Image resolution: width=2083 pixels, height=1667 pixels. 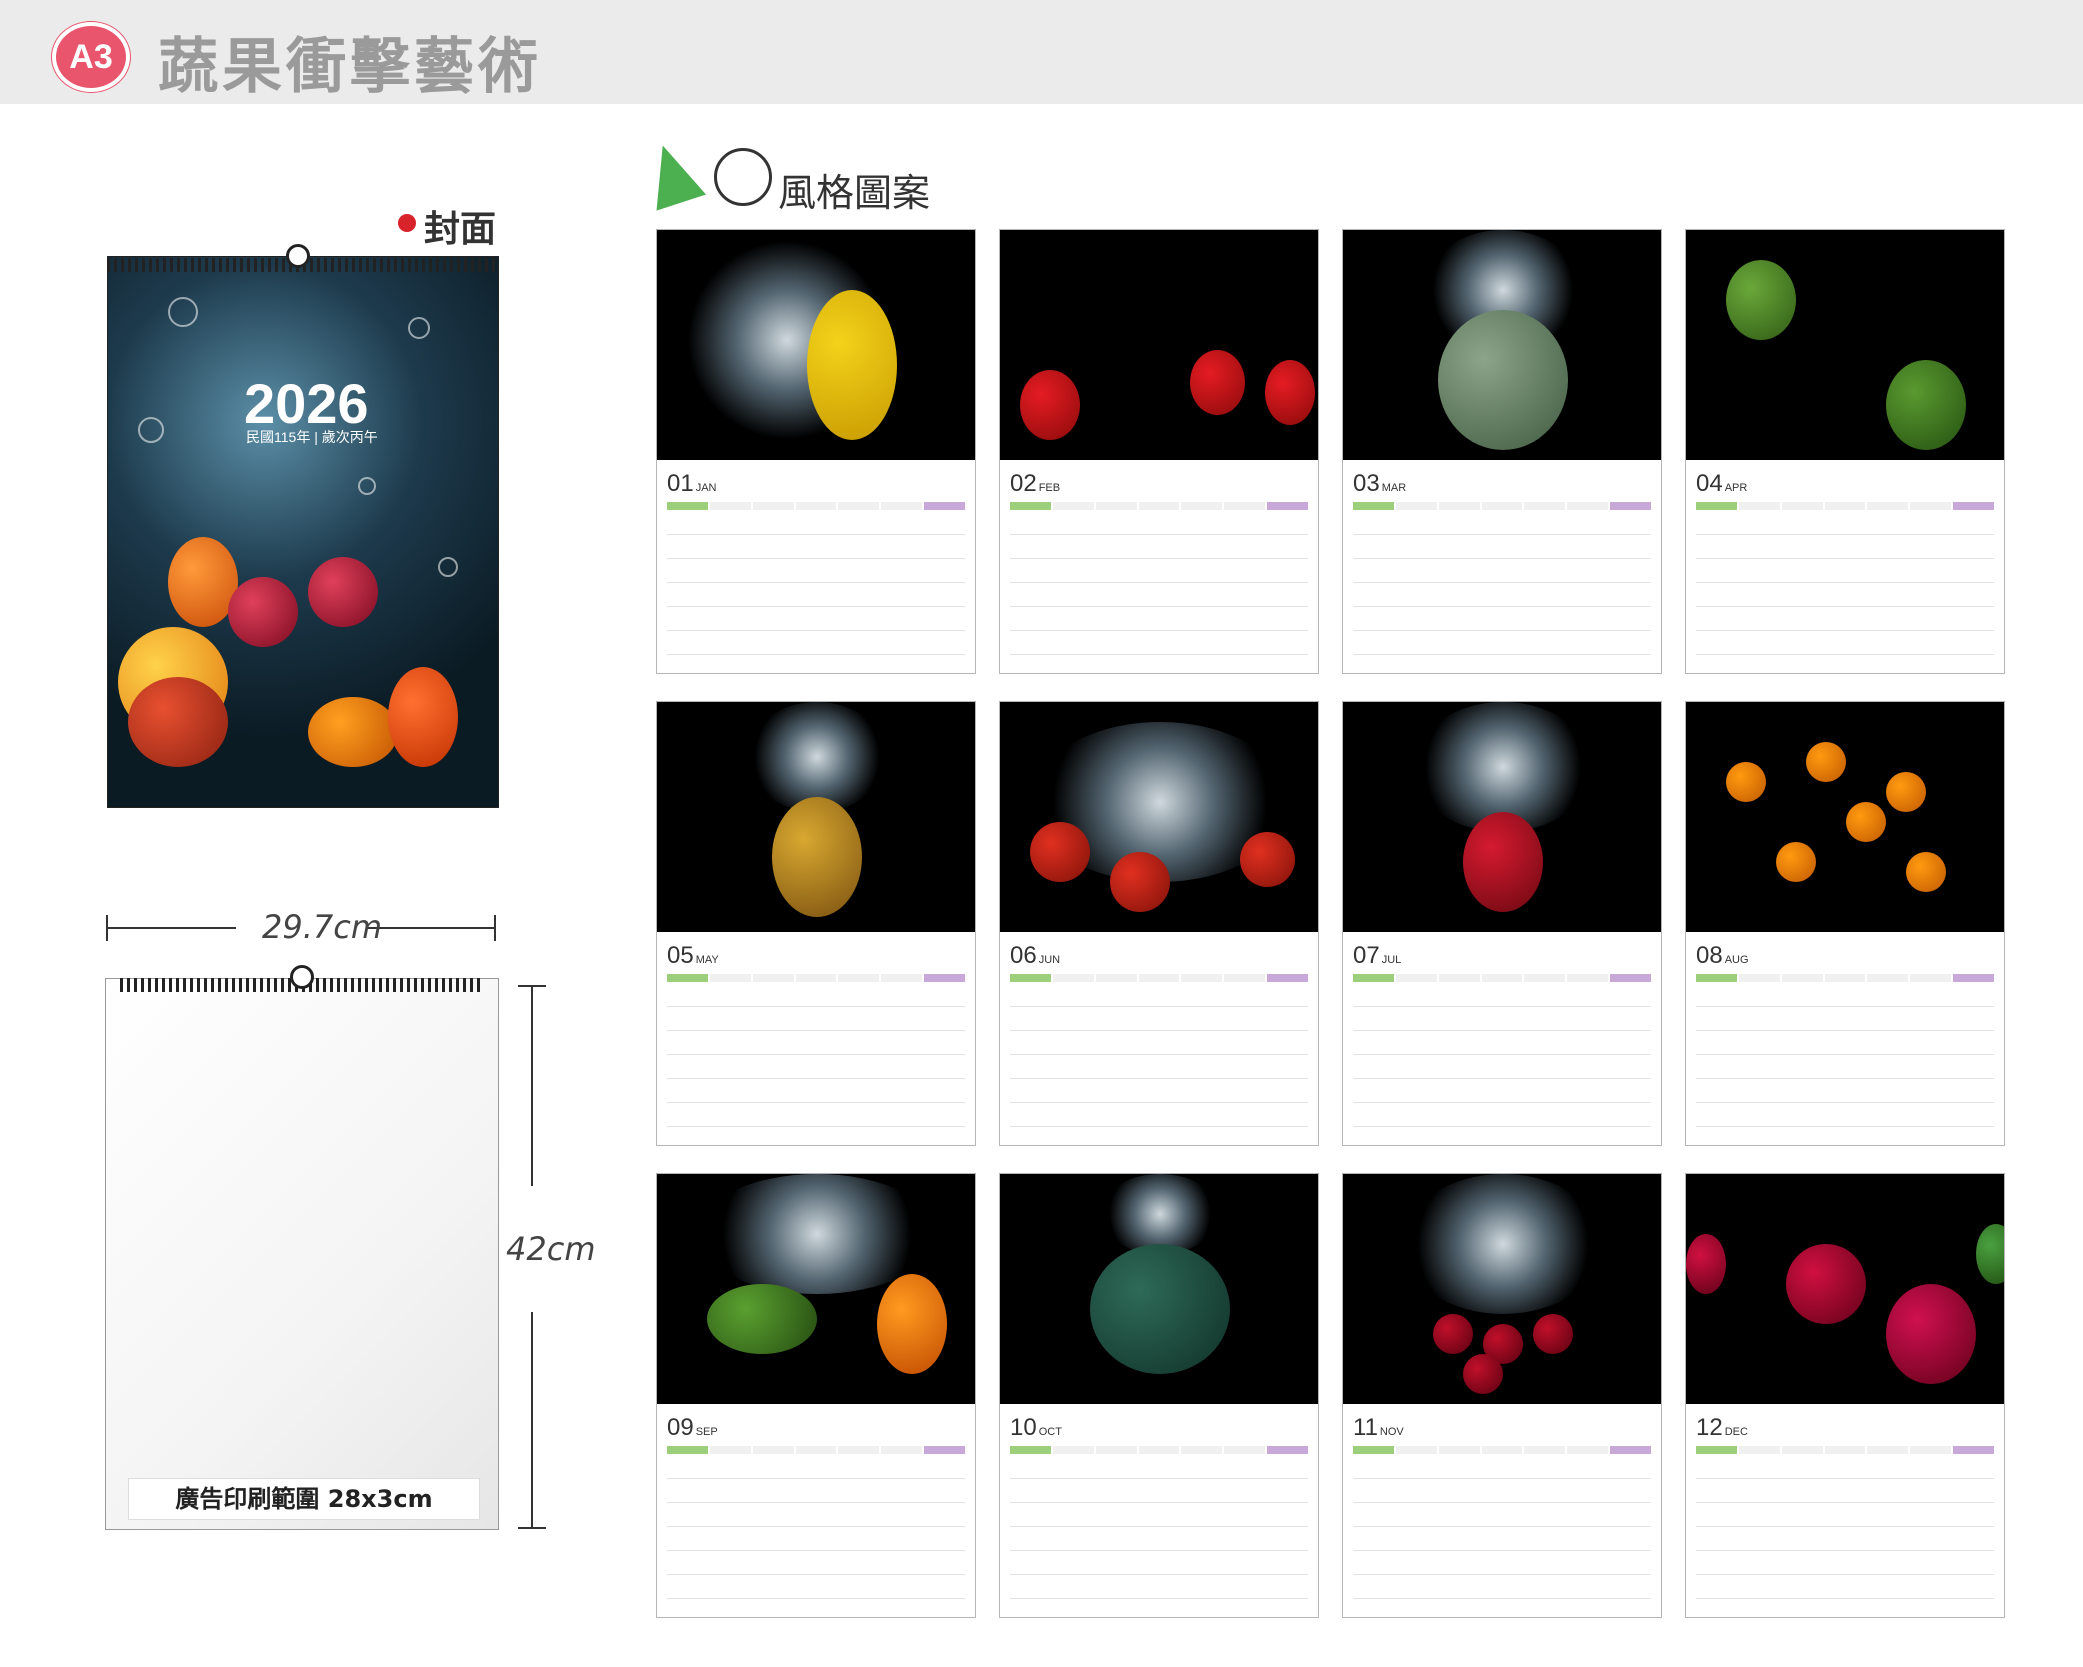 What do you see at coordinates (302, 977) in the screenshot?
I see `blank-hanger-hole` at bounding box center [302, 977].